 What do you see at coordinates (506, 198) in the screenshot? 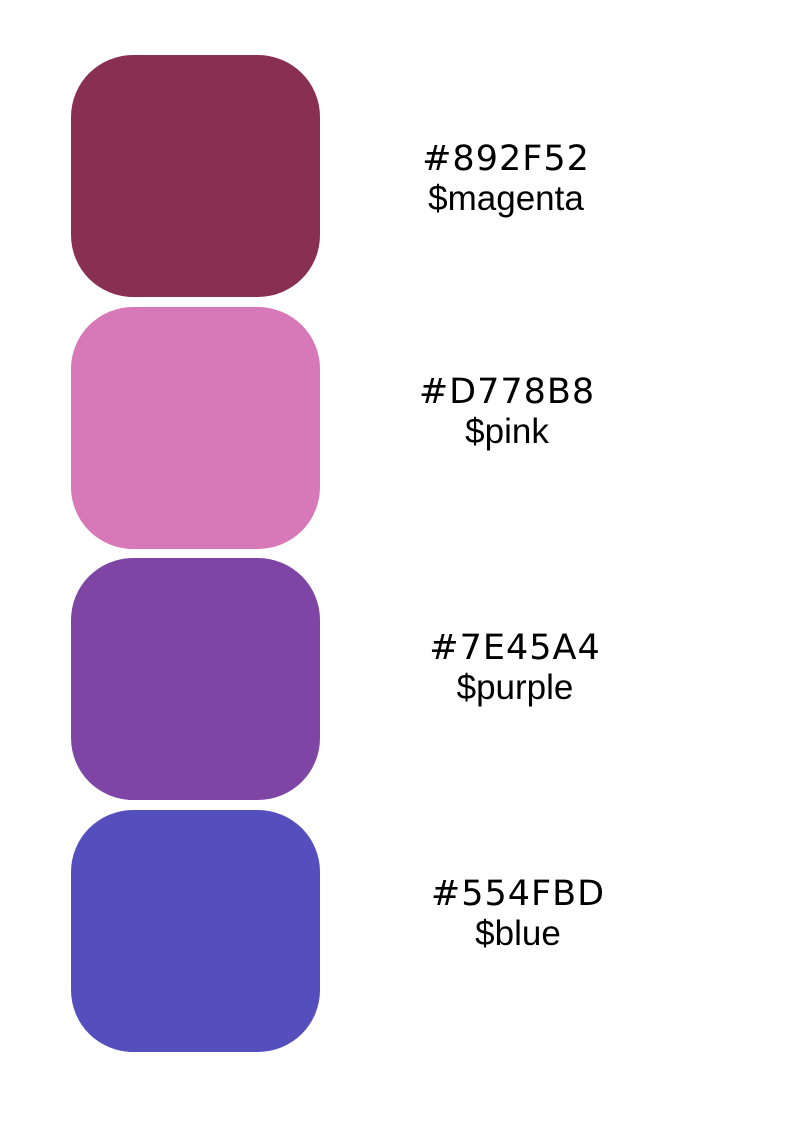
I see `variable-name: $magenta` at bounding box center [506, 198].